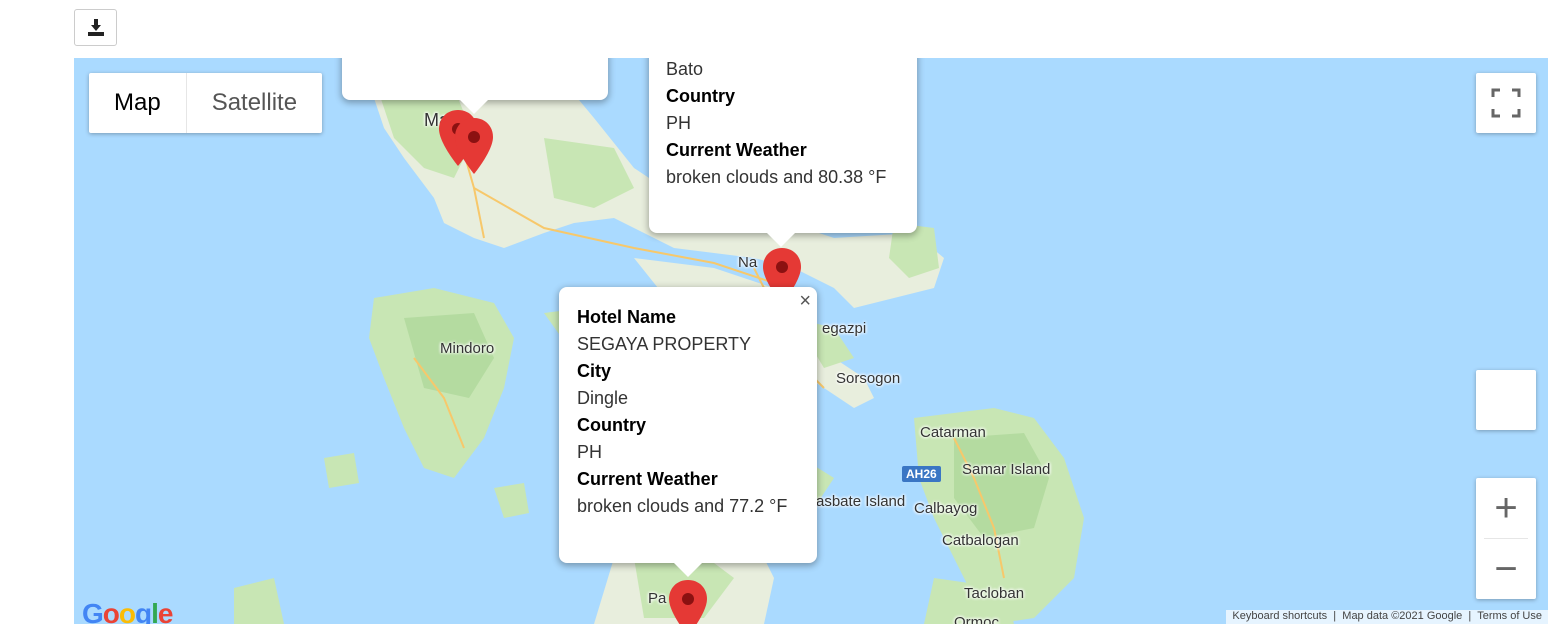  I want to click on place-label-pa: Pa, so click(657, 598).